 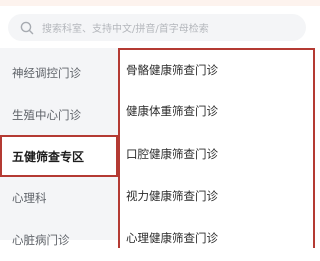 What do you see at coordinates (27, 27) in the screenshot?
I see `search-icon` at bounding box center [27, 27].